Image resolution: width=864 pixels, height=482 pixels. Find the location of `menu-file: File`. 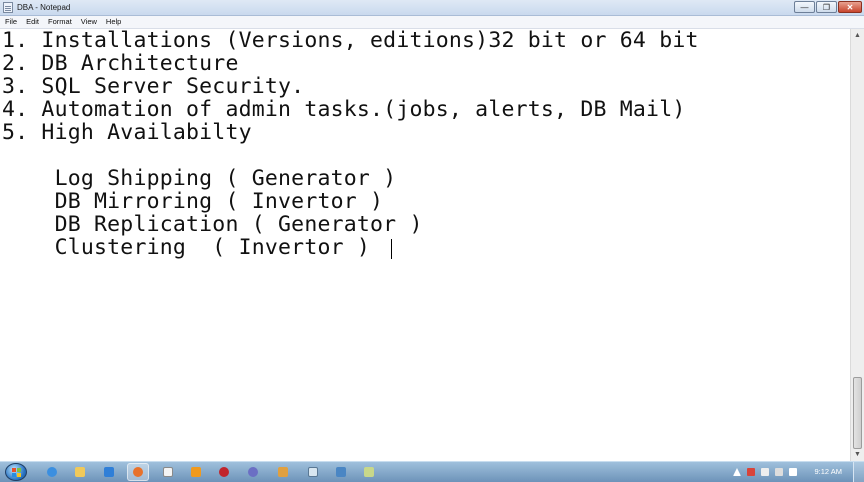

menu-file: File is located at coordinates (10, 22).